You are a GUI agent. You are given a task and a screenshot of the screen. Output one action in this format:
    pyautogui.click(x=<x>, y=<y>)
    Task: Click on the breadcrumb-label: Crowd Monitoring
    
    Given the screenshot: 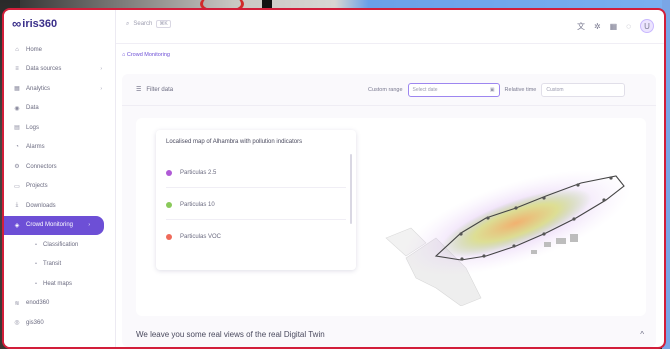 What is the action you would take?
    pyautogui.click(x=148, y=55)
    